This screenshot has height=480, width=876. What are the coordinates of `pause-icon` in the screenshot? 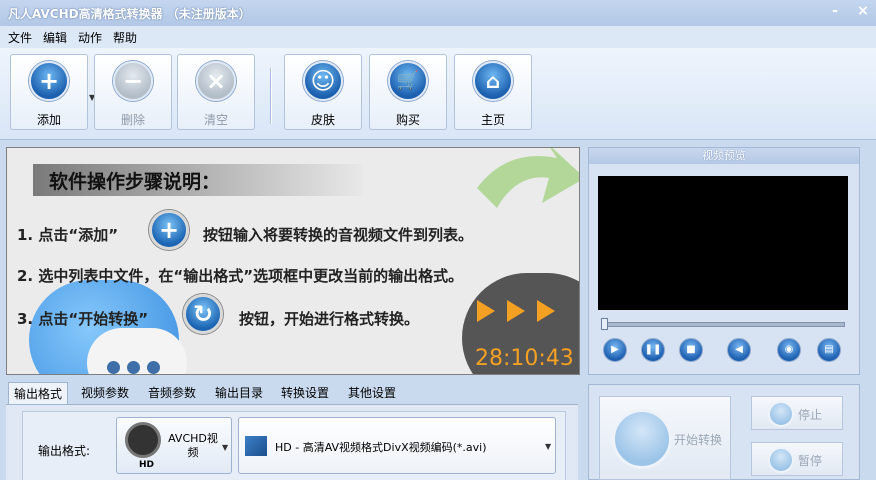 It's located at (781, 460).